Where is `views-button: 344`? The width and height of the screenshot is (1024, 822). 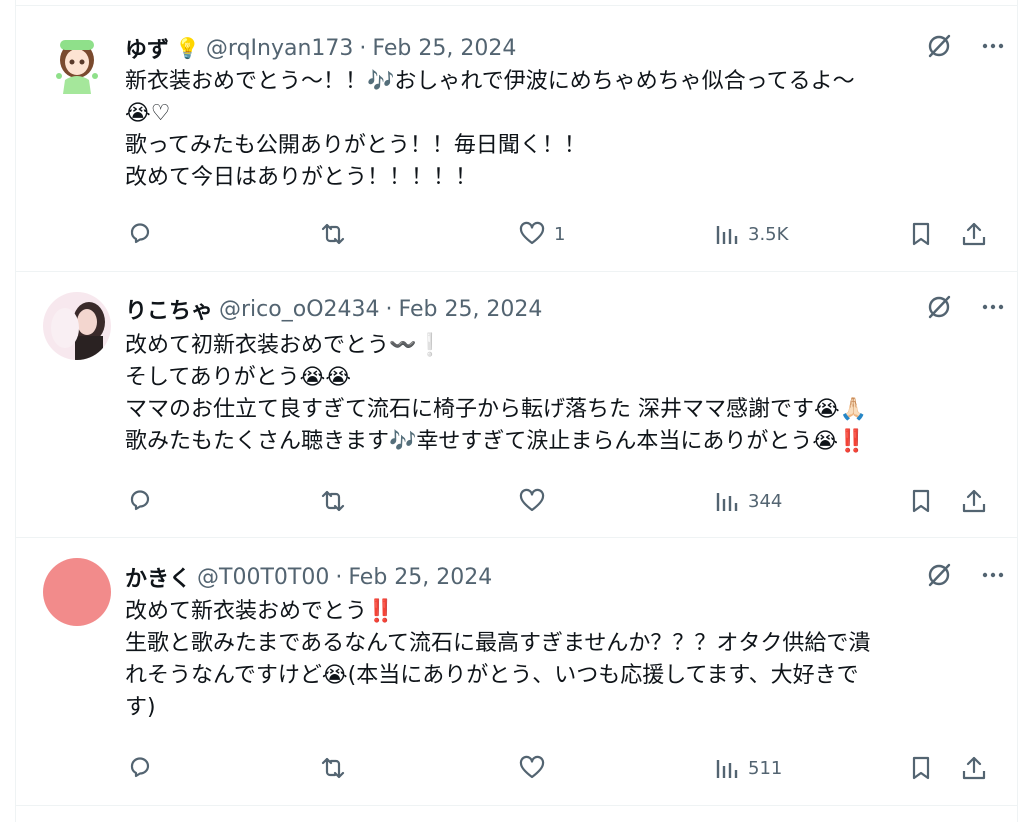 views-button: 344 is located at coordinates (748, 501).